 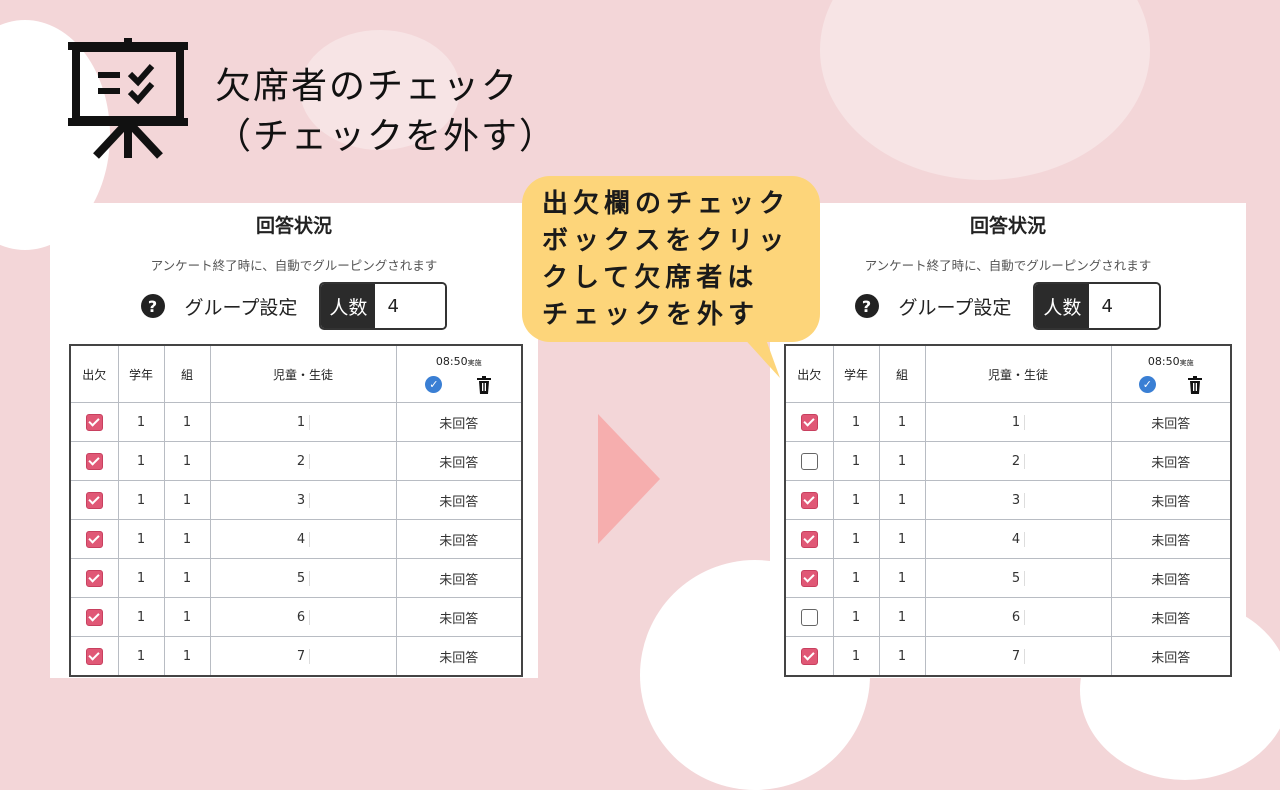 I want to click on background-blob, so click(x=985, y=90).